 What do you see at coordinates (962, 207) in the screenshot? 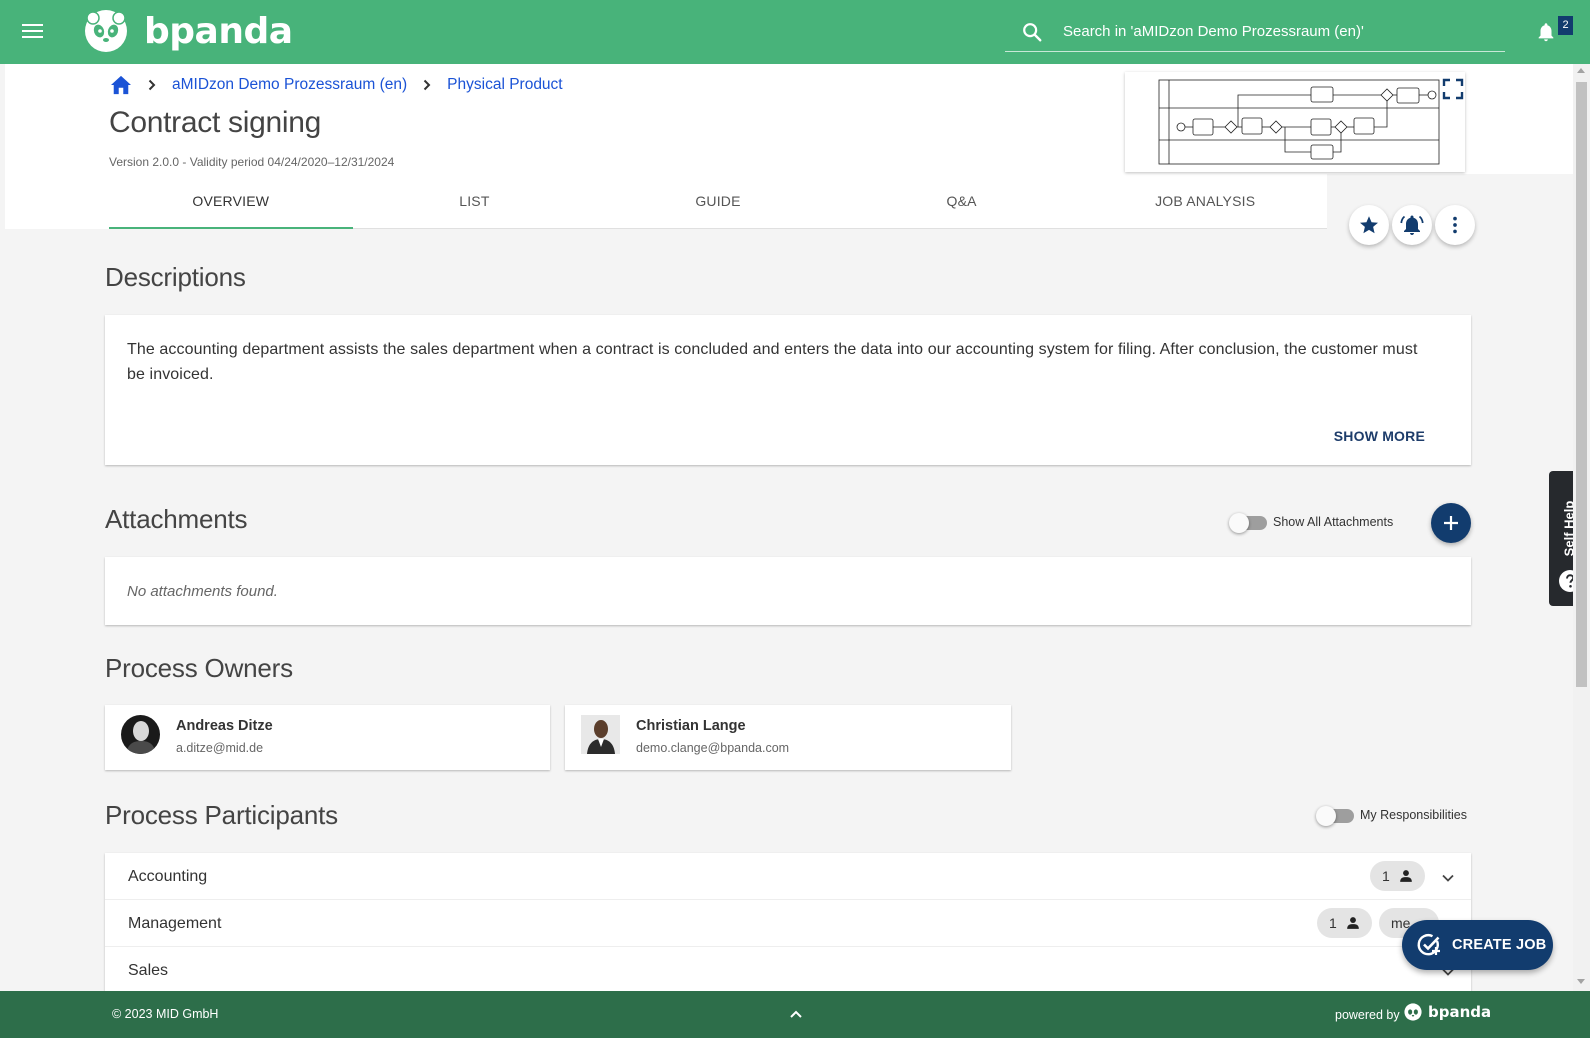
I see `tab-qa: Q&A` at bounding box center [962, 207].